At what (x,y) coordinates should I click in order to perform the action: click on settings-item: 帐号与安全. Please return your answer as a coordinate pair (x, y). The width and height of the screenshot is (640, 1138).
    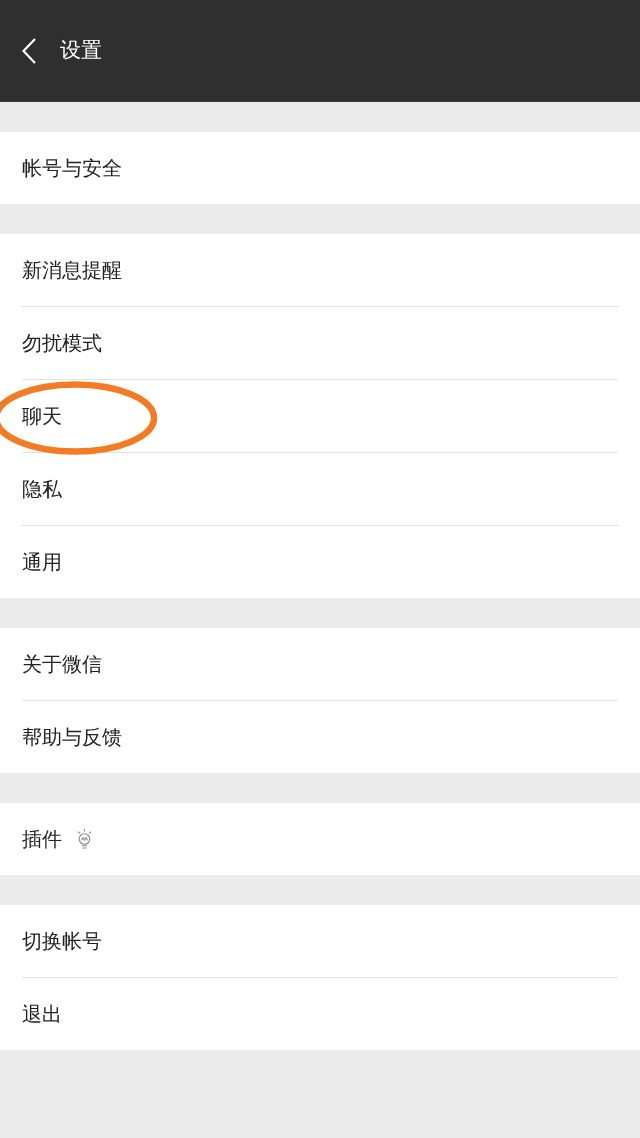
    Looking at the image, I should click on (320, 168).